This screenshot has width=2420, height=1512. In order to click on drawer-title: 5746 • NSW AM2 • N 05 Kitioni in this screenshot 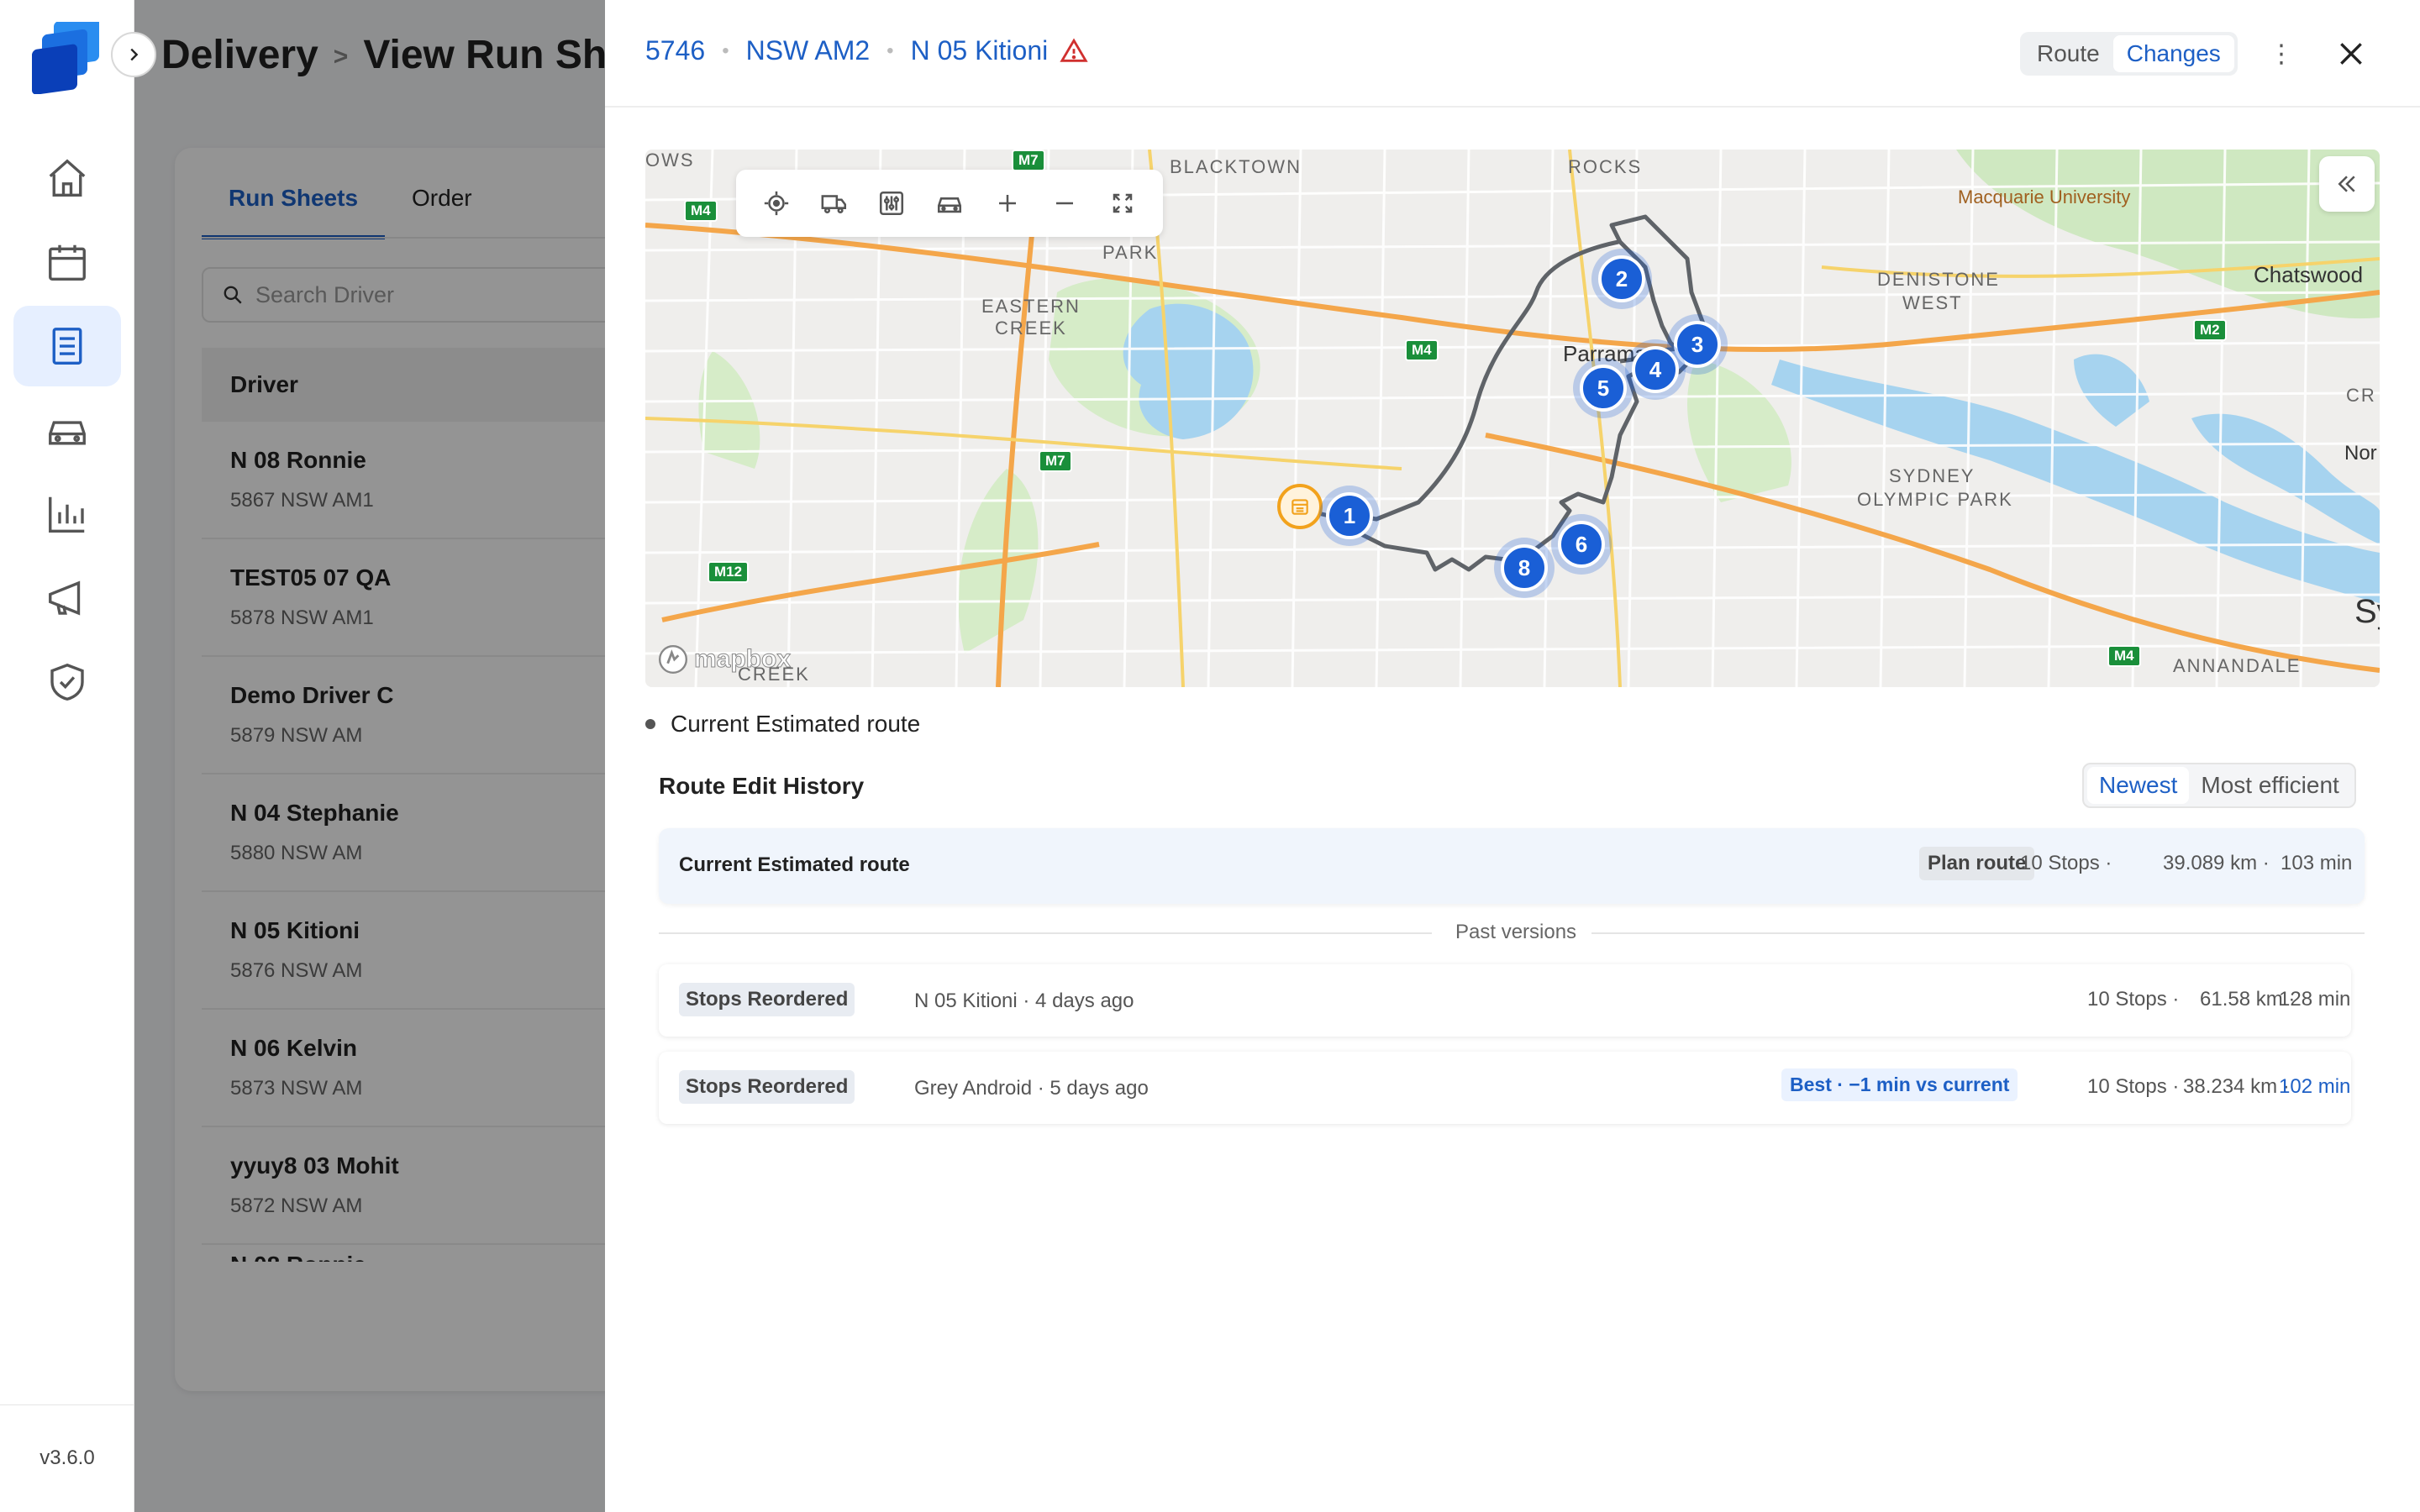, I will do `click(867, 50)`.